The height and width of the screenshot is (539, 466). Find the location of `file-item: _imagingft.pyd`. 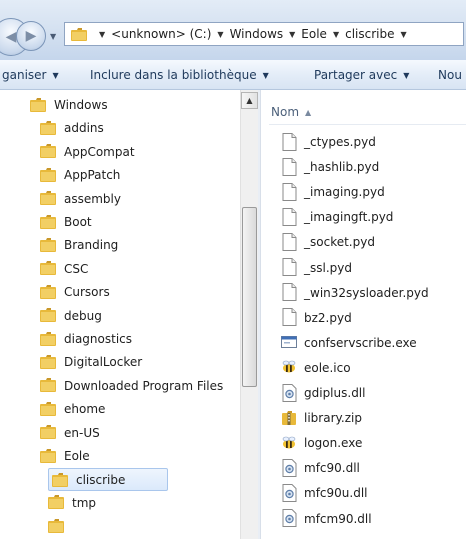

file-item: _imagingft.pyd is located at coordinates (337, 217).